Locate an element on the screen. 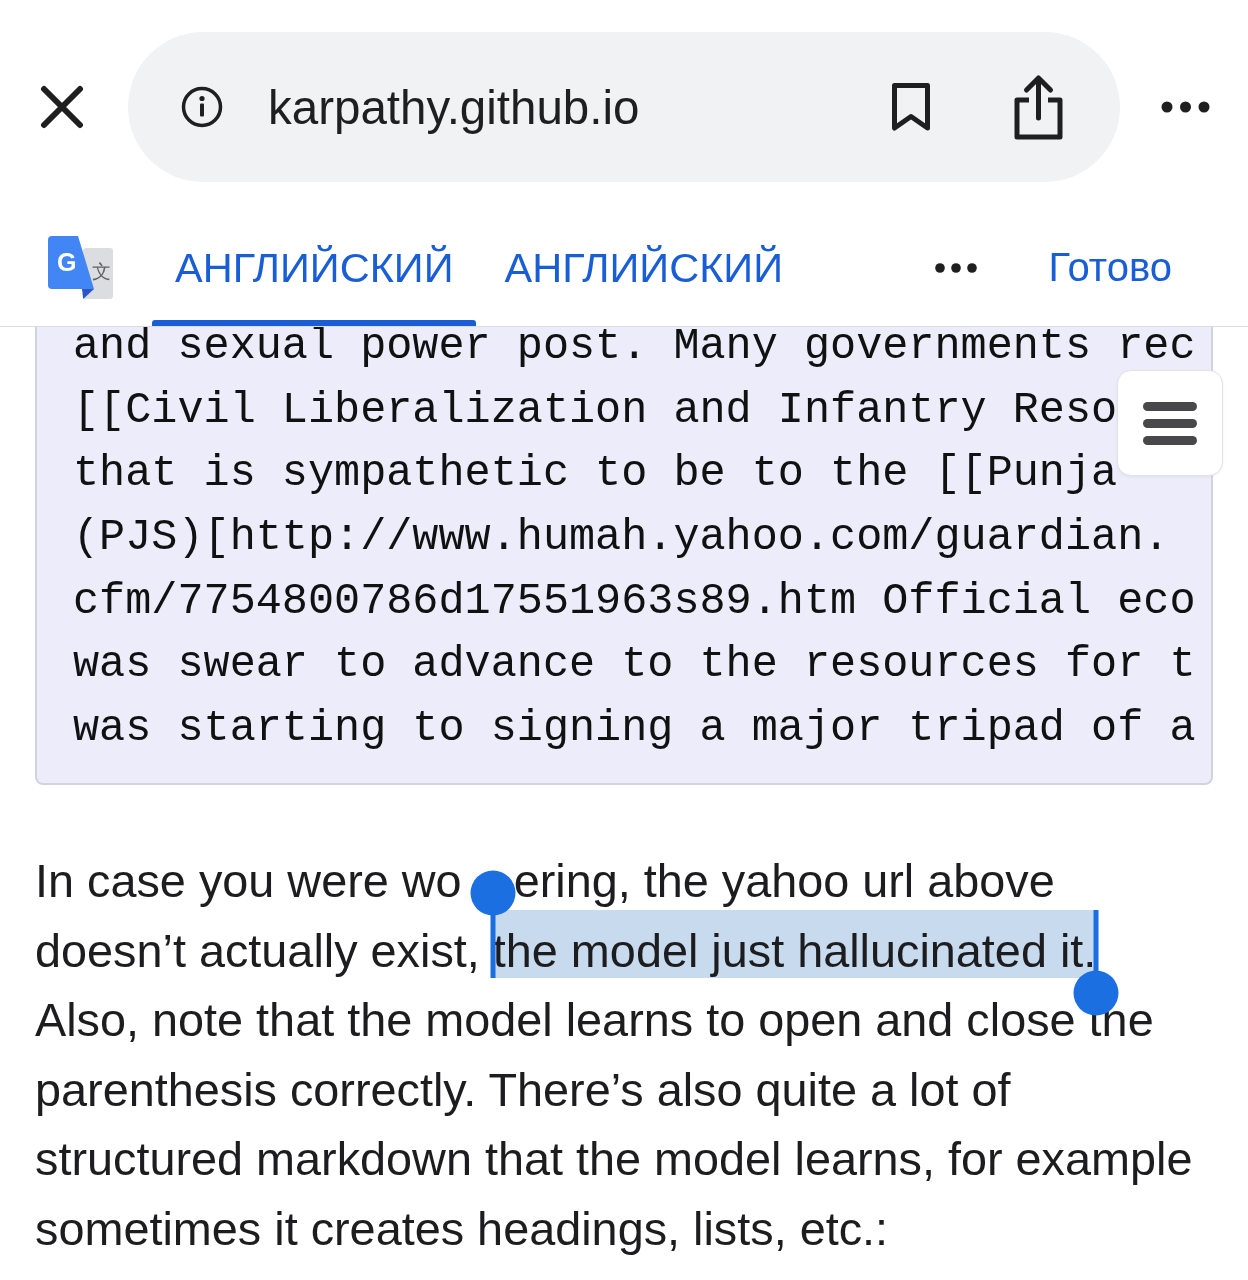 Image resolution: width=1248 pixels, height=1280 pixels. share-icon is located at coordinates (1038, 107).